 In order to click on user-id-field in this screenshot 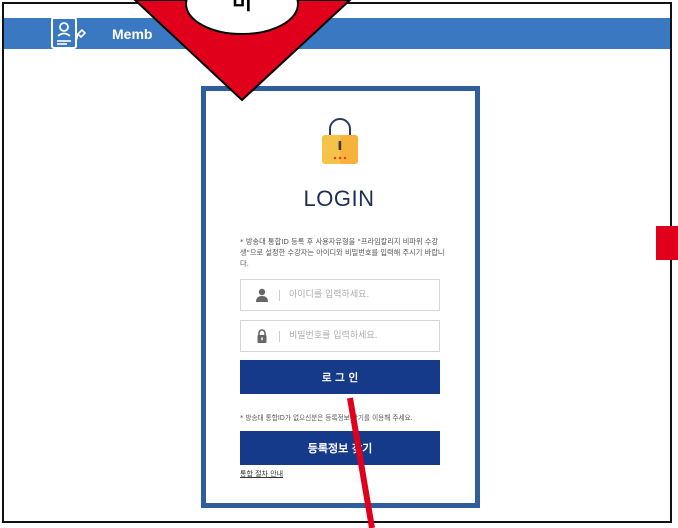, I will do `click(340, 295)`.